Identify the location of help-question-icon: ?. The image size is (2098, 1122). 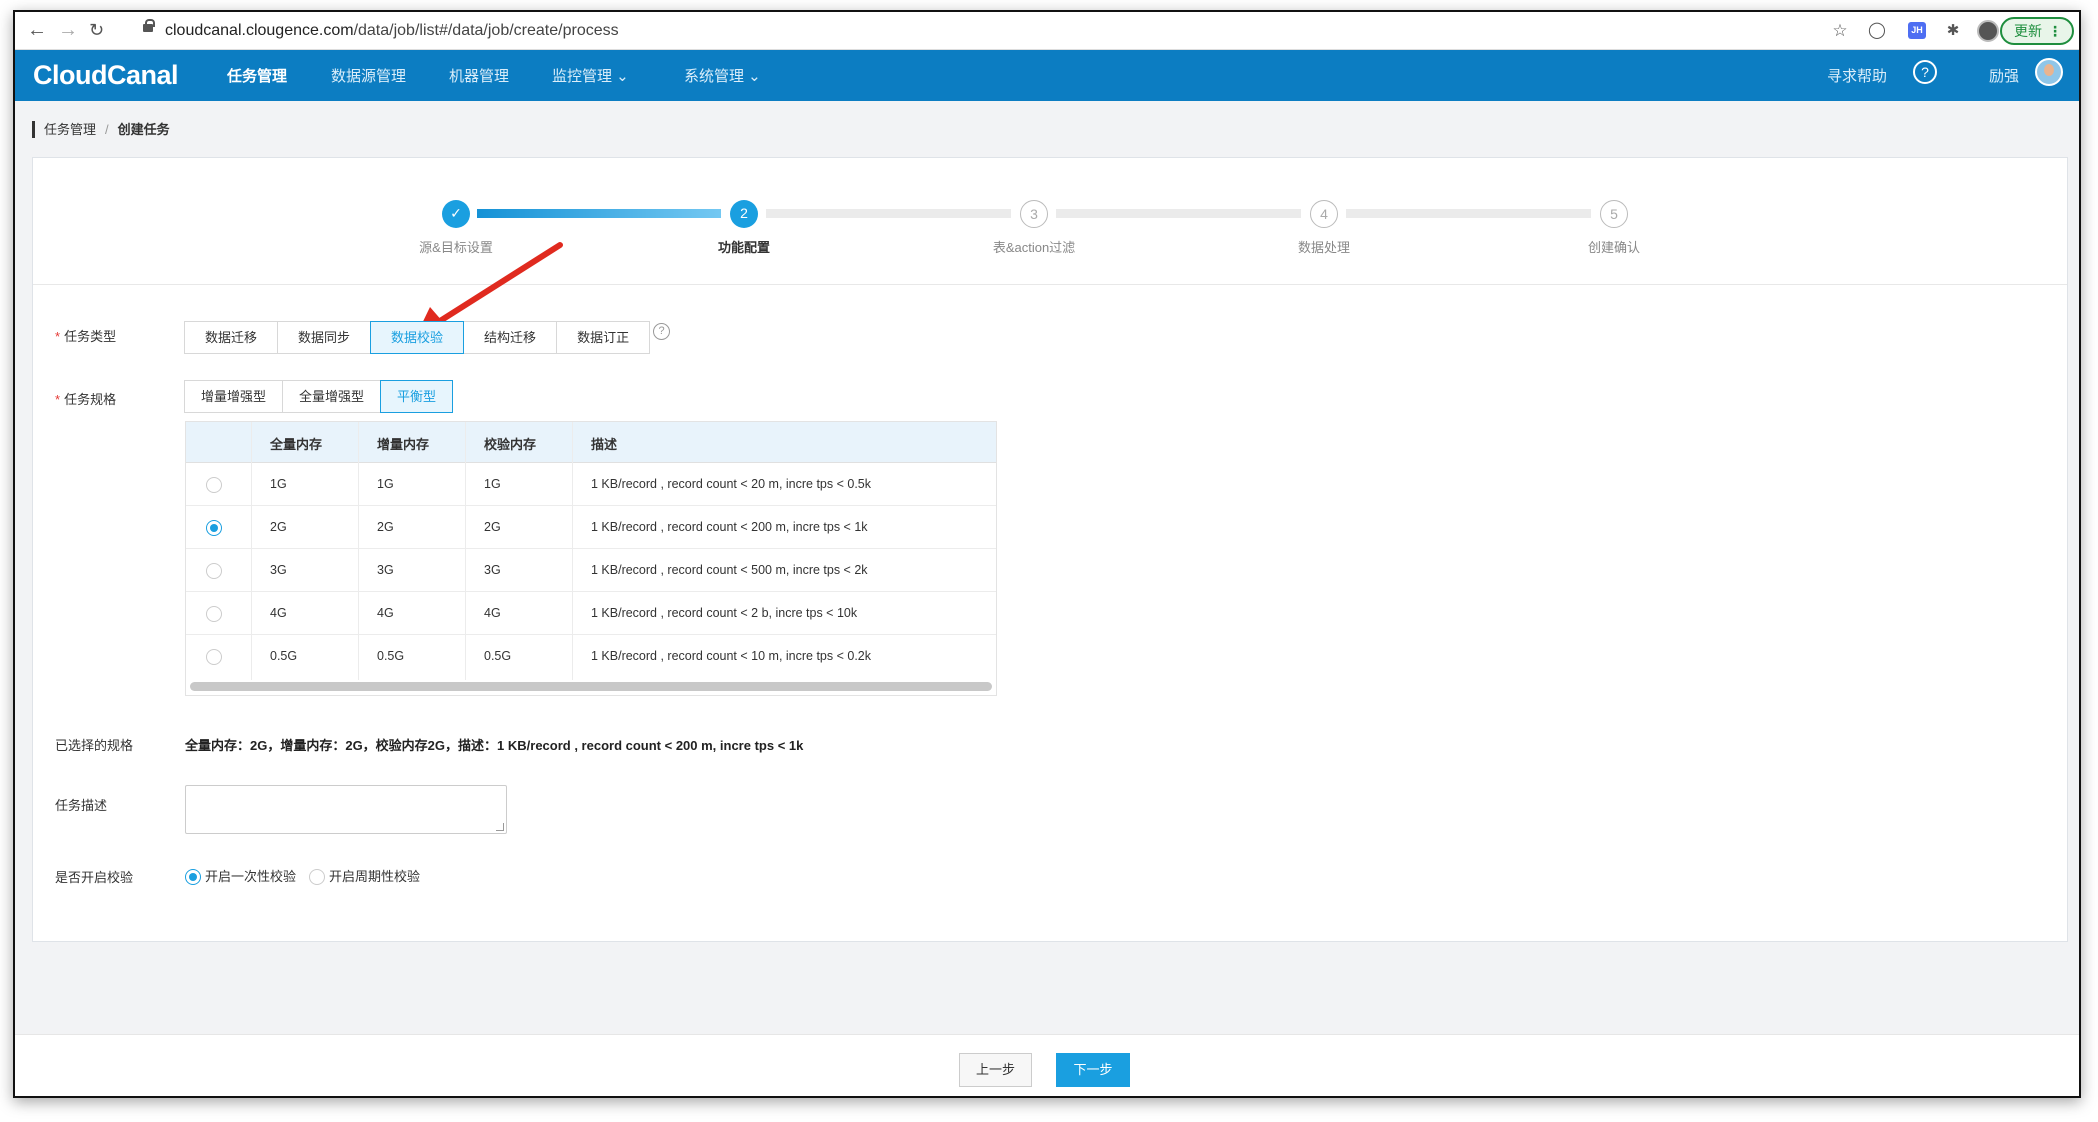
(1925, 72).